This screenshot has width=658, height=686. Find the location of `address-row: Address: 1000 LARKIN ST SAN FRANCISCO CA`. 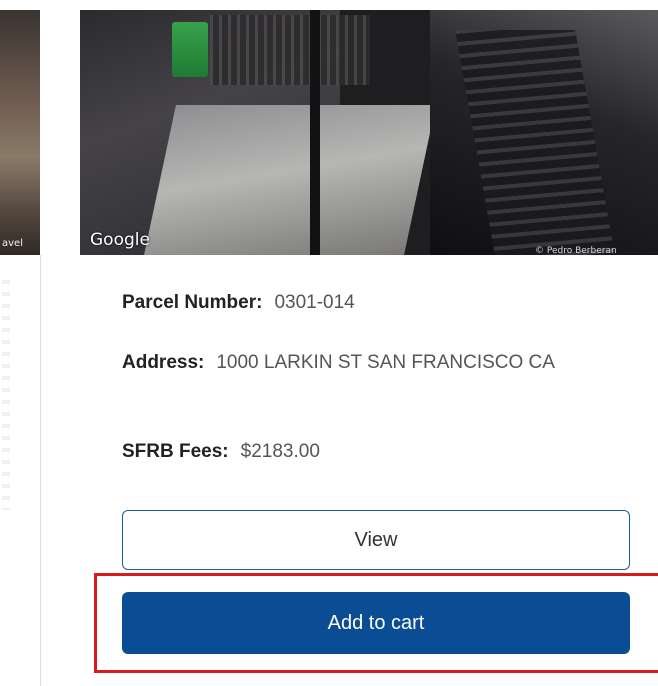

address-row: Address: 1000 LARKIN ST SAN FRANCISCO CA is located at coordinates (342, 362).